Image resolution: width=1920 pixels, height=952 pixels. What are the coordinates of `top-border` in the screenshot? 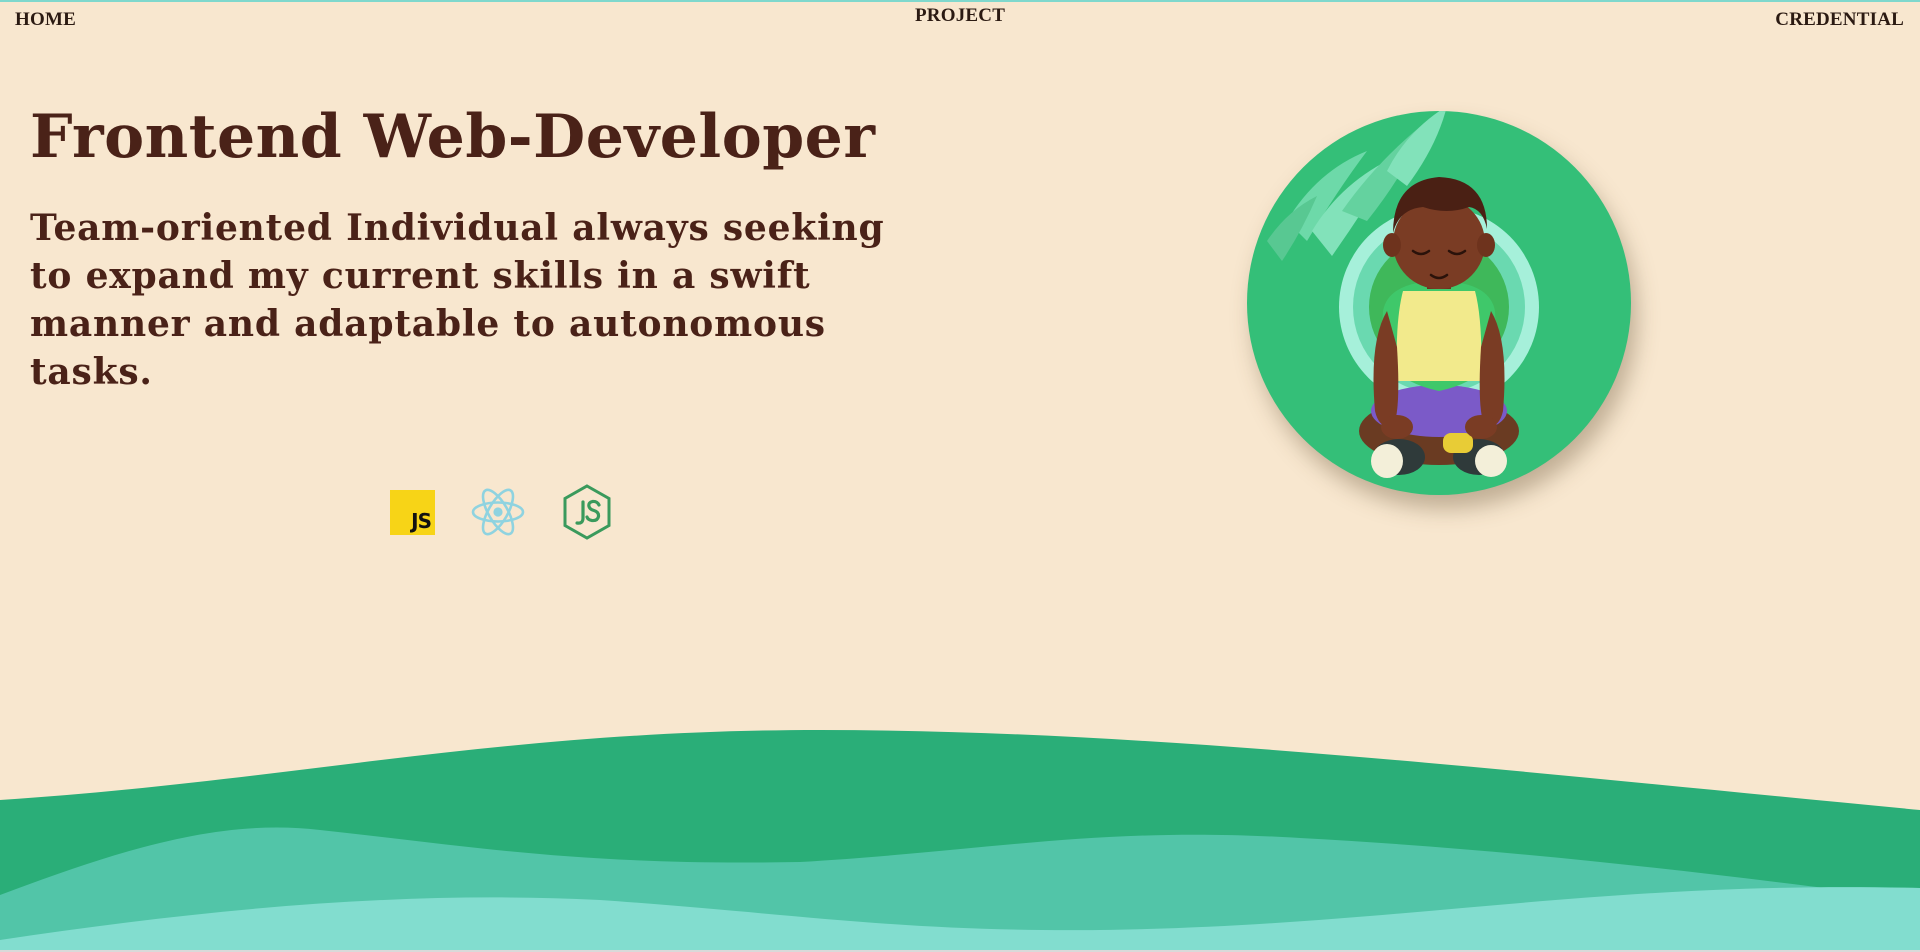 It's located at (960, 1).